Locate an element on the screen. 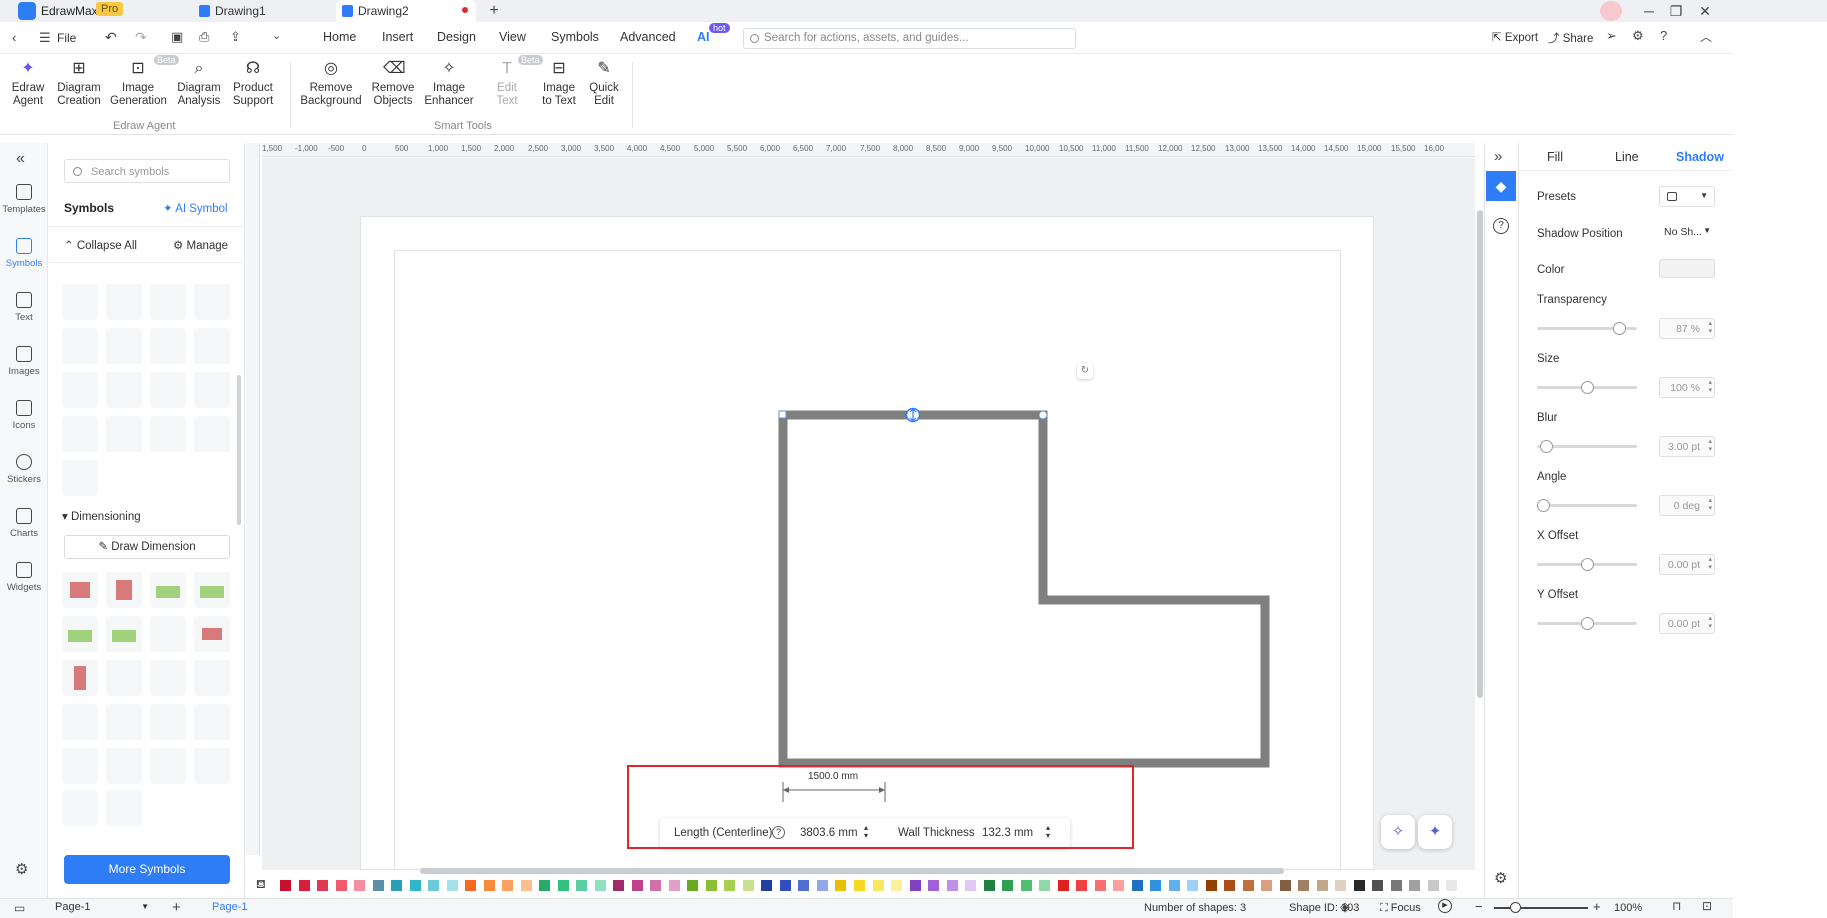 This screenshot has width=1827, height=918. fill-bucket-icon: ⛾ is located at coordinates (261, 885).